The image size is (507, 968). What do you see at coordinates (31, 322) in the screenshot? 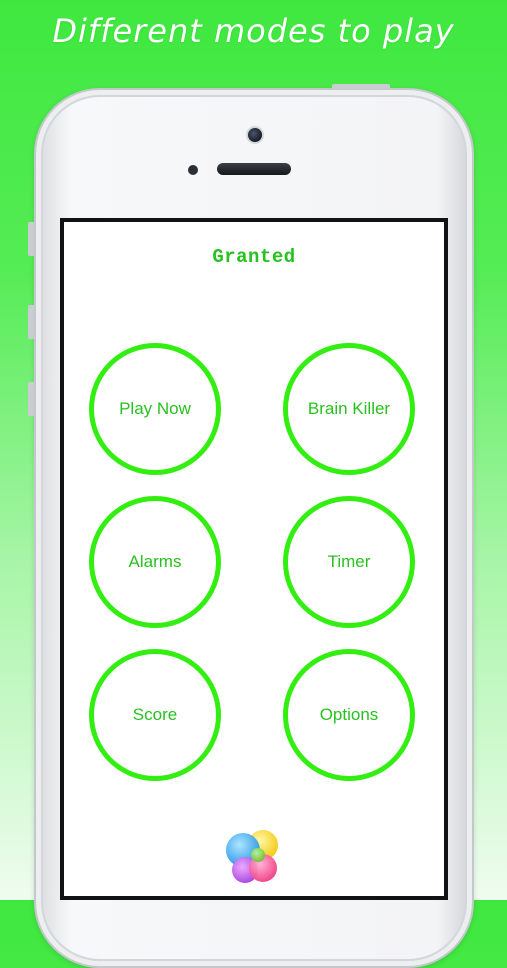
I see `volume-up-button` at bounding box center [31, 322].